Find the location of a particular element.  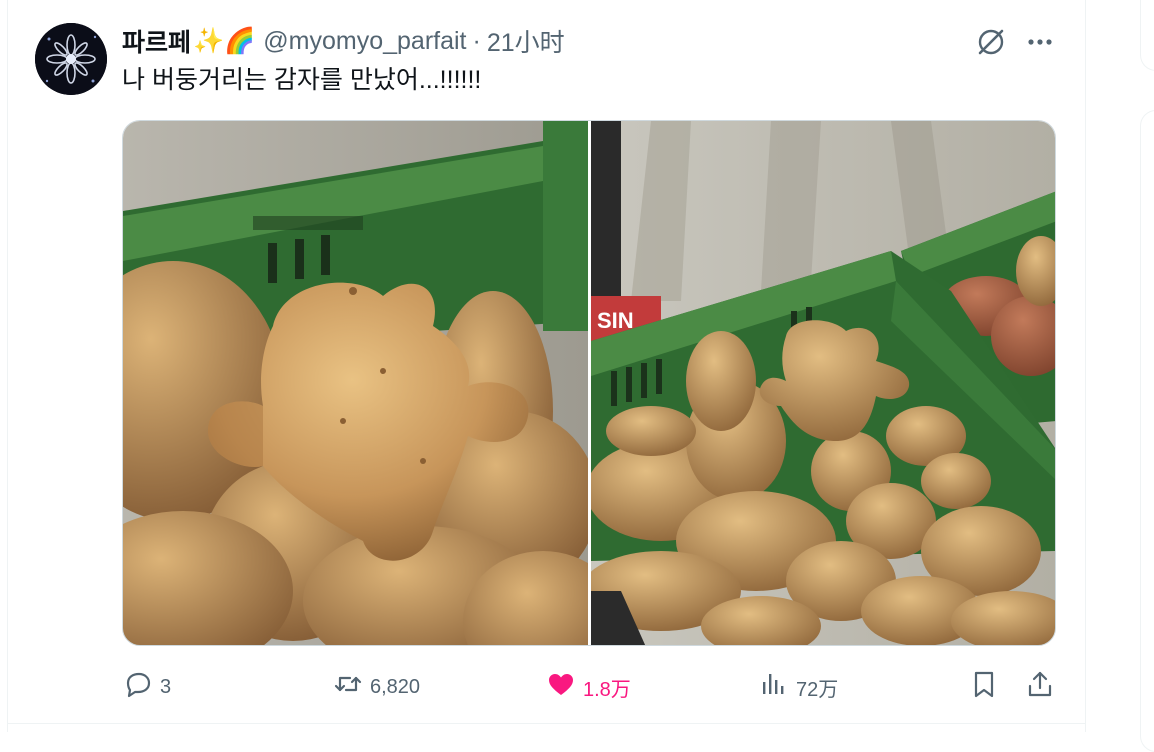

like-count: 1.8万 is located at coordinates (607, 689).